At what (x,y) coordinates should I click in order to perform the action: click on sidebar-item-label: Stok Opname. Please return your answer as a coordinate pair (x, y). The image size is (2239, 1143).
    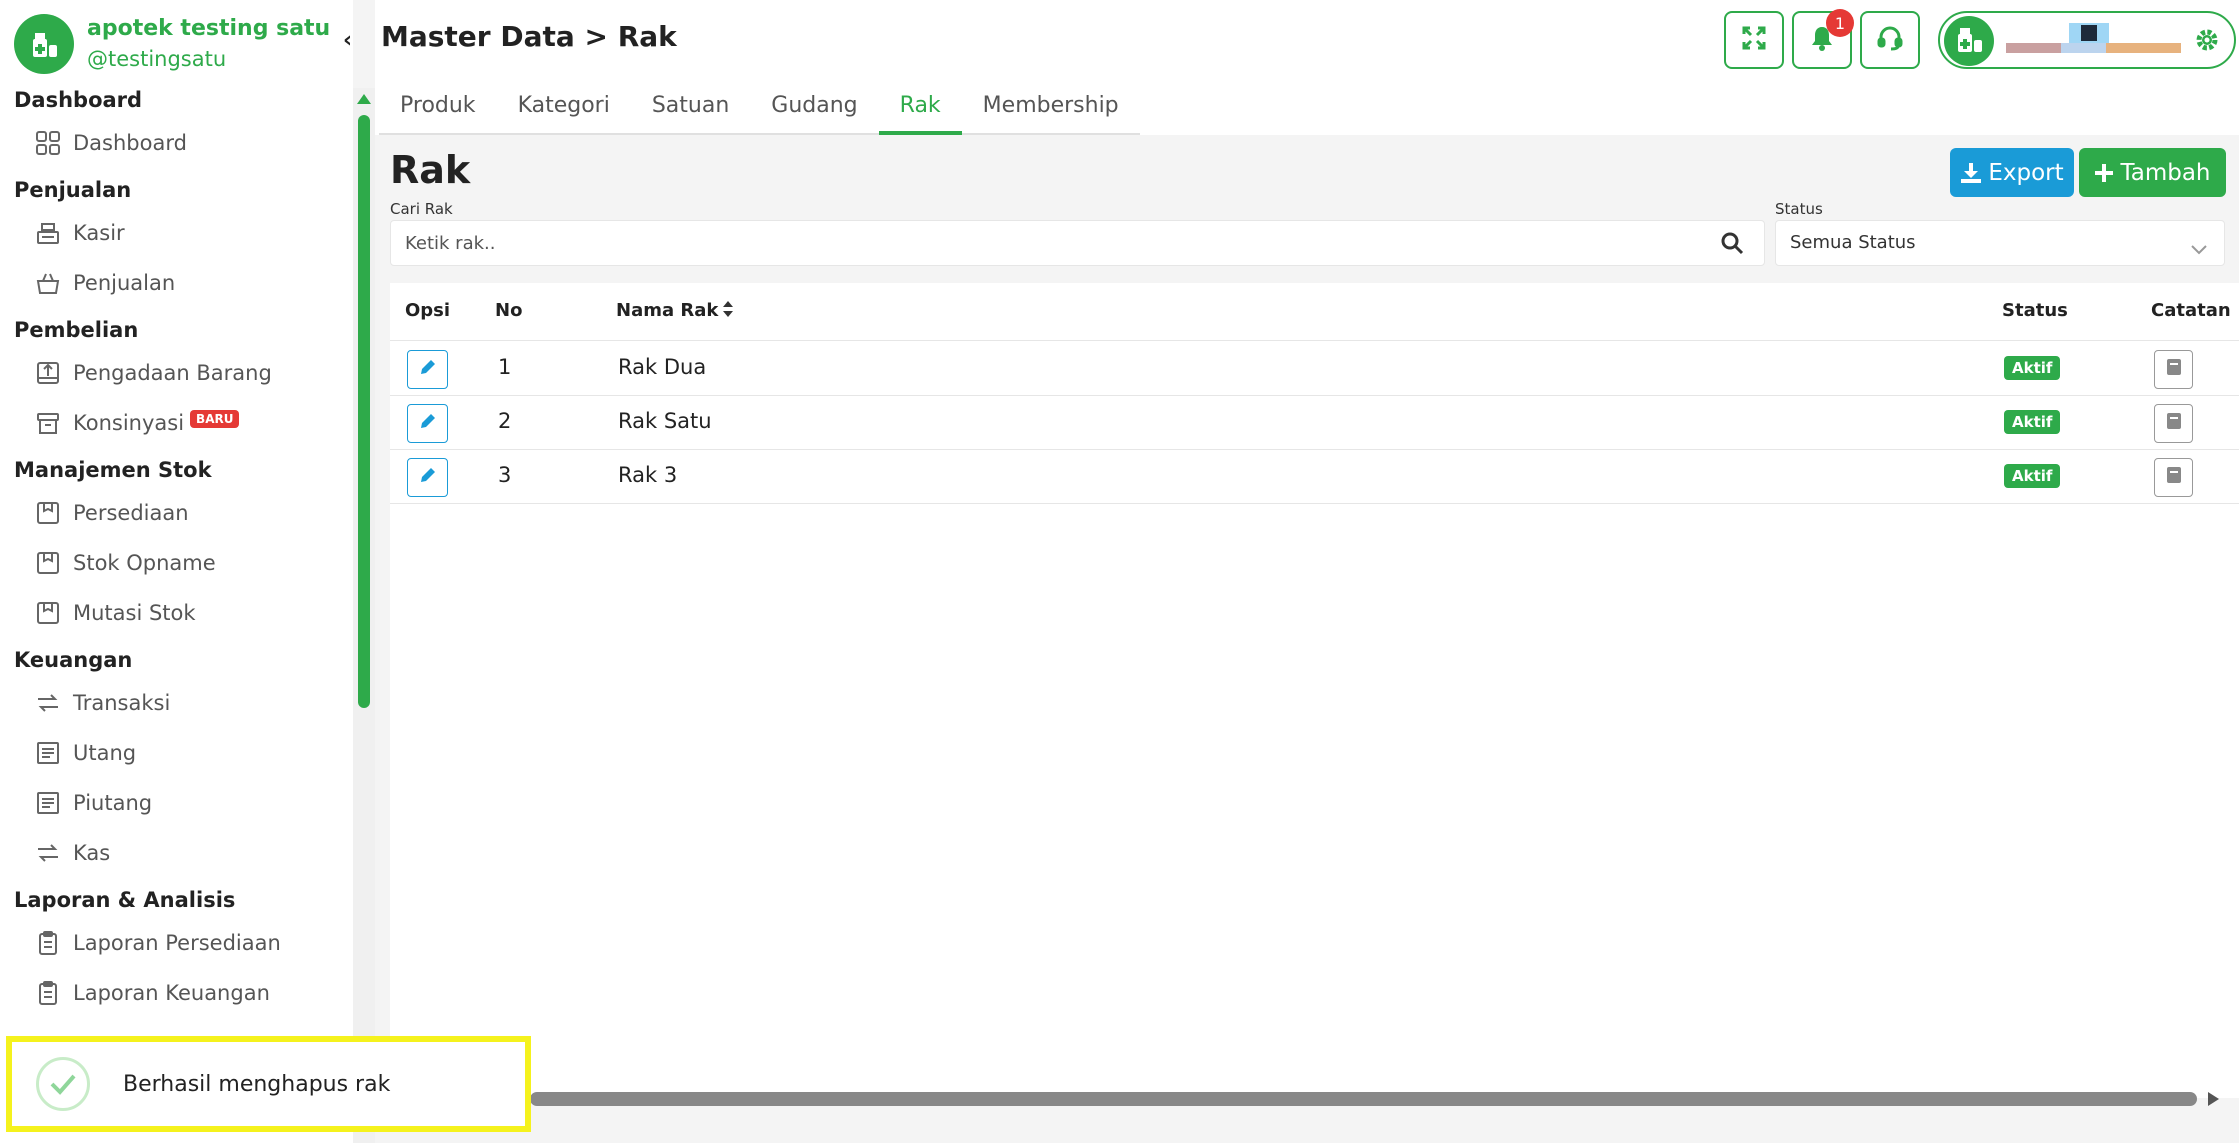
    Looking at the image, I should click on (144, 563).